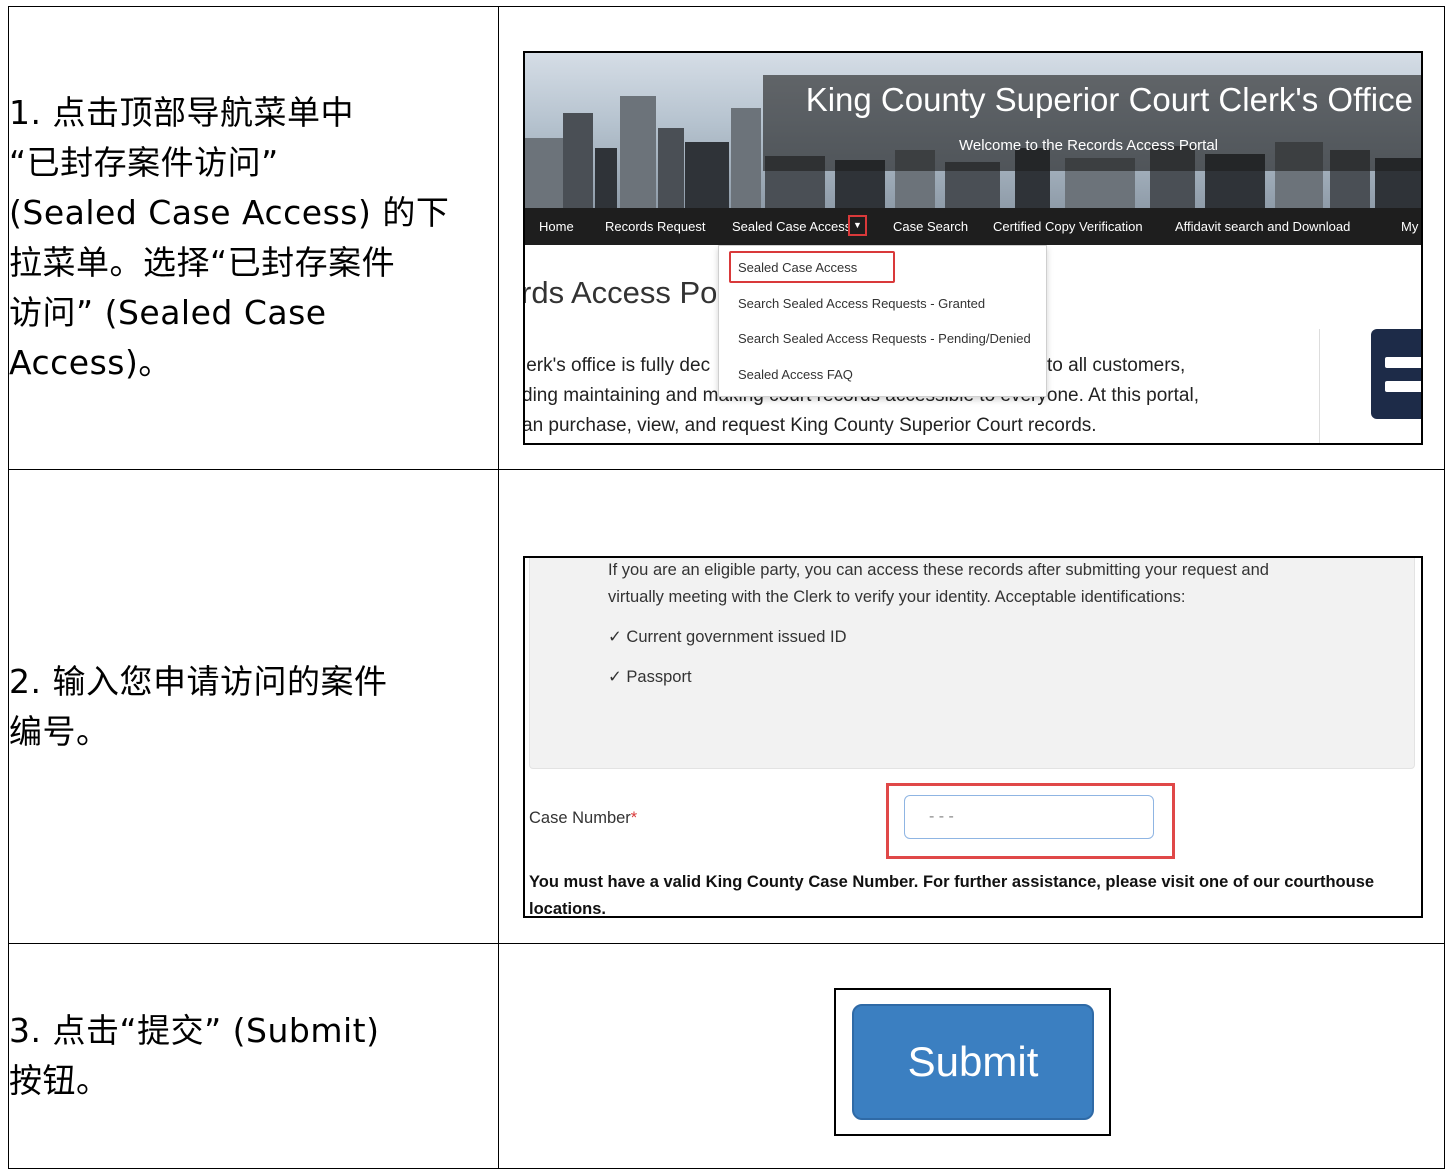 The width and height of the screenshot is (1449, 1170). I want to click on step-3-screenshot-cell: Submit, so click(971, 1056).